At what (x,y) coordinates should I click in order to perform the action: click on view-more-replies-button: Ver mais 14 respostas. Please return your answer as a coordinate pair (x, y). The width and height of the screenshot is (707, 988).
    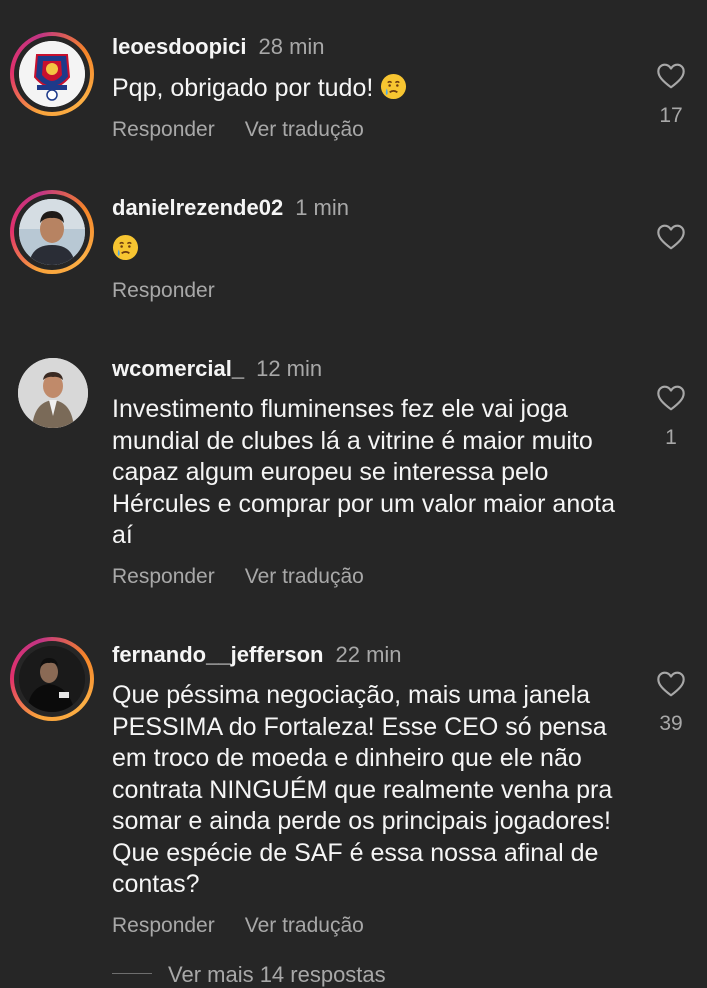
    Looking at the image, I should click on (277, 975).